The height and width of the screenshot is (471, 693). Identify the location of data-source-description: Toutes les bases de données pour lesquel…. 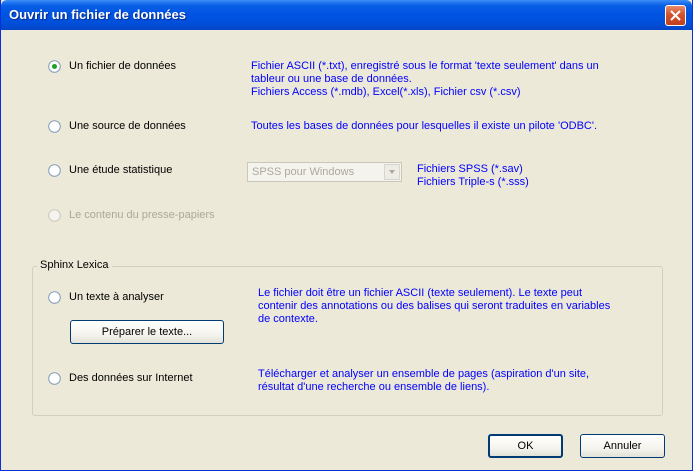
(424, 126).